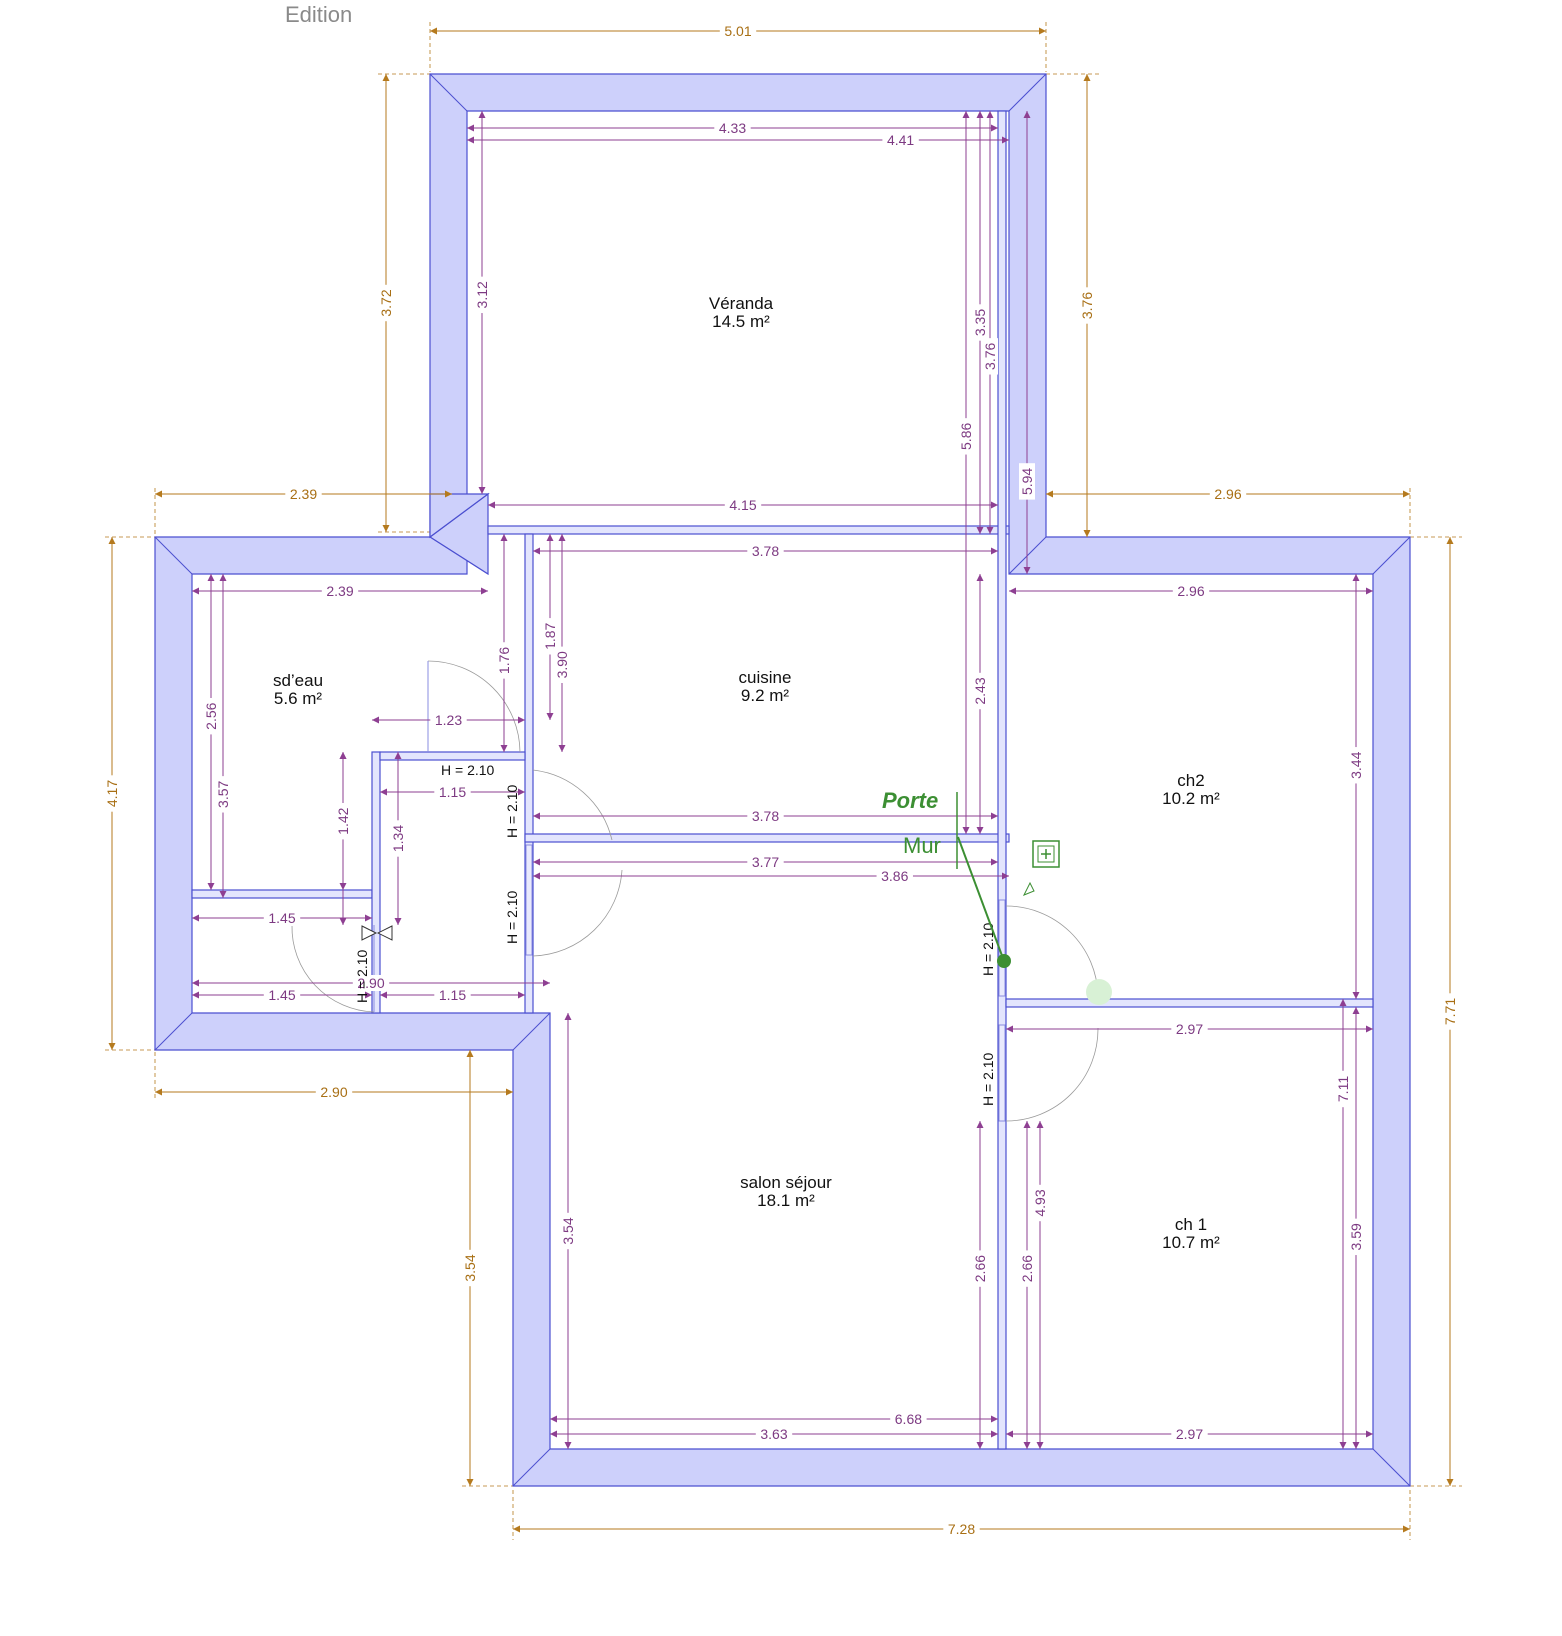 Image resolution: width=1562 pixels, height=1636 pixels. What do you see at coordinates (765, 686) in the screenshot?
I see `room-label-cuisine: cuisine 9.2 m²` at bounding box center [765, 686].